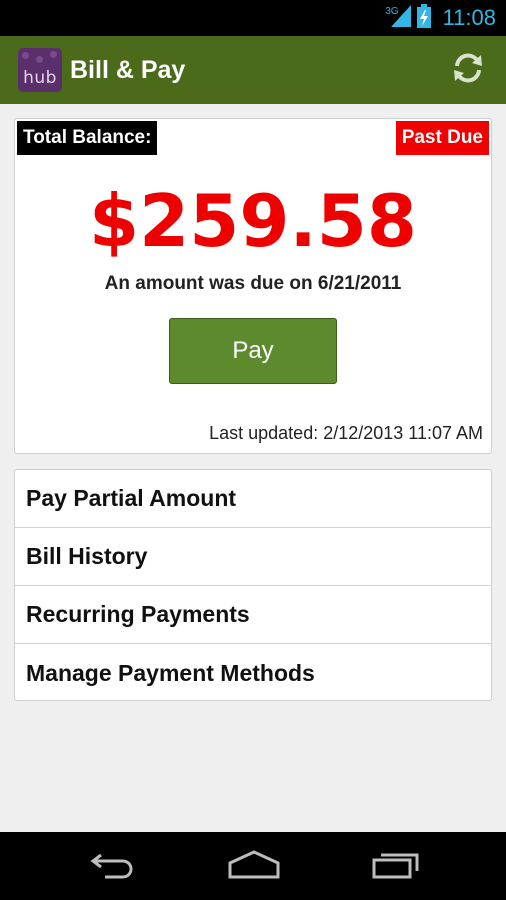  I want to click on network-type-label: 3G, so click(392, 11).